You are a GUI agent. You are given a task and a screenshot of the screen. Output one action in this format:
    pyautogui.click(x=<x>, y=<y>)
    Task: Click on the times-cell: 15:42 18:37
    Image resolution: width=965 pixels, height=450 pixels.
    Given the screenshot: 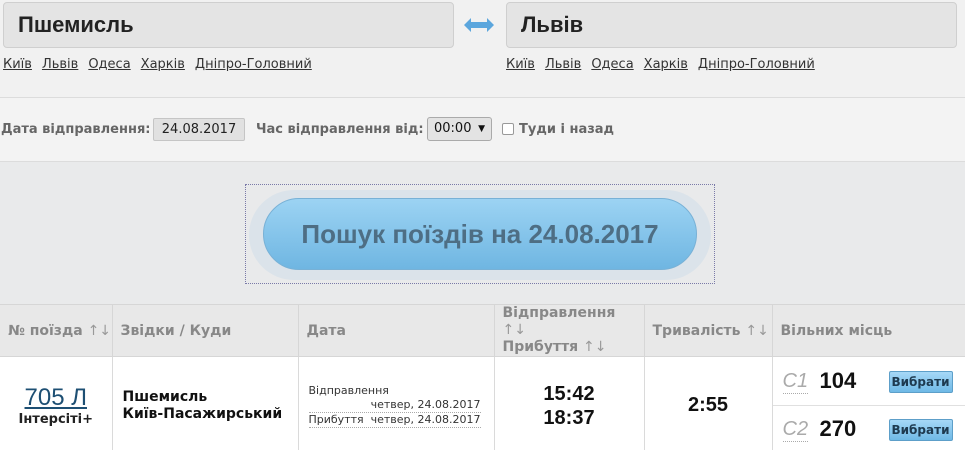 What is the action you would take?
    pyautogui.click(x=569, y=403)
    